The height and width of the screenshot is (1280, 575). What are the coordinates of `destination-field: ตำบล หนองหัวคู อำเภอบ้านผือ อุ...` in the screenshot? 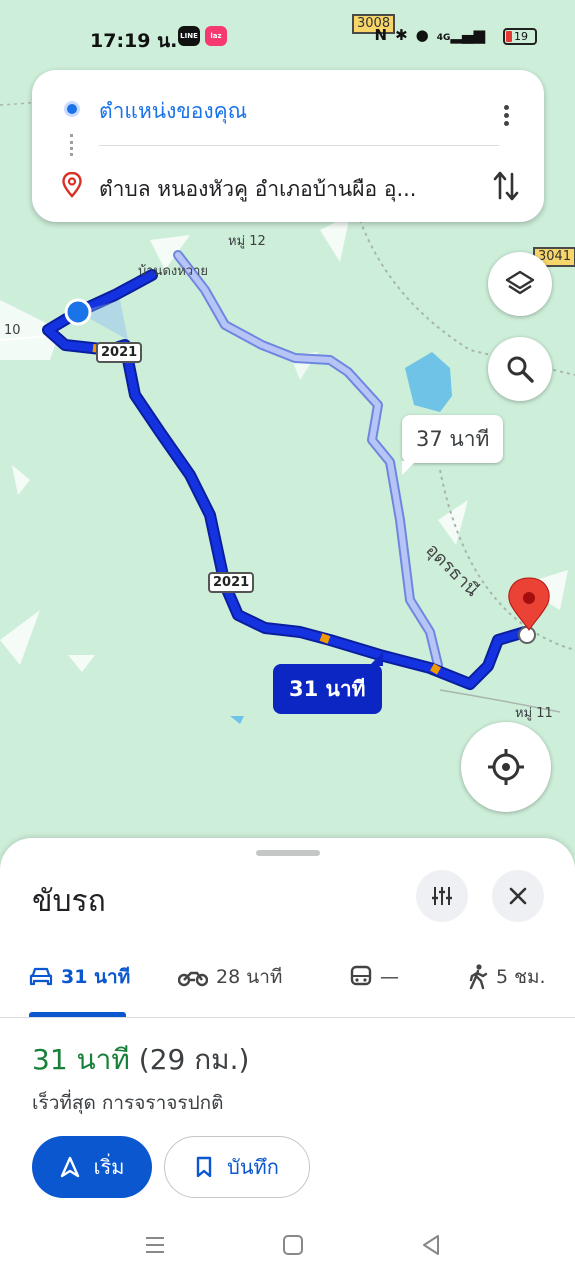 It's located at (257, 189).